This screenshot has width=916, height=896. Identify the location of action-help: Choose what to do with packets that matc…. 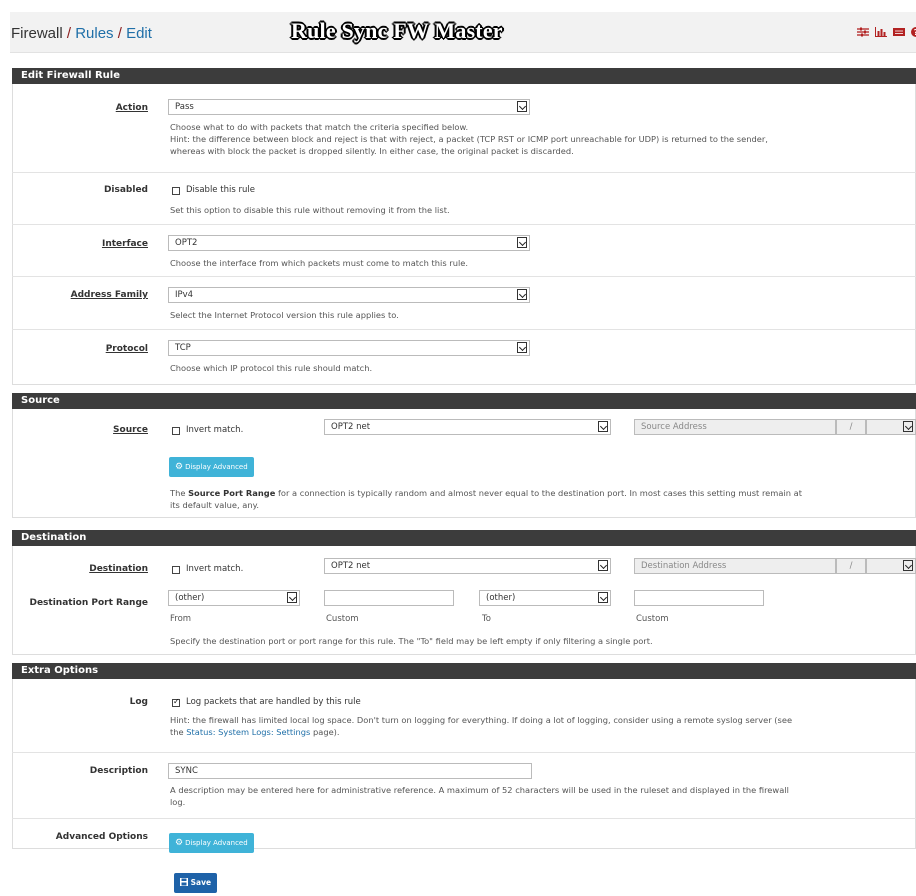
(535, 139).